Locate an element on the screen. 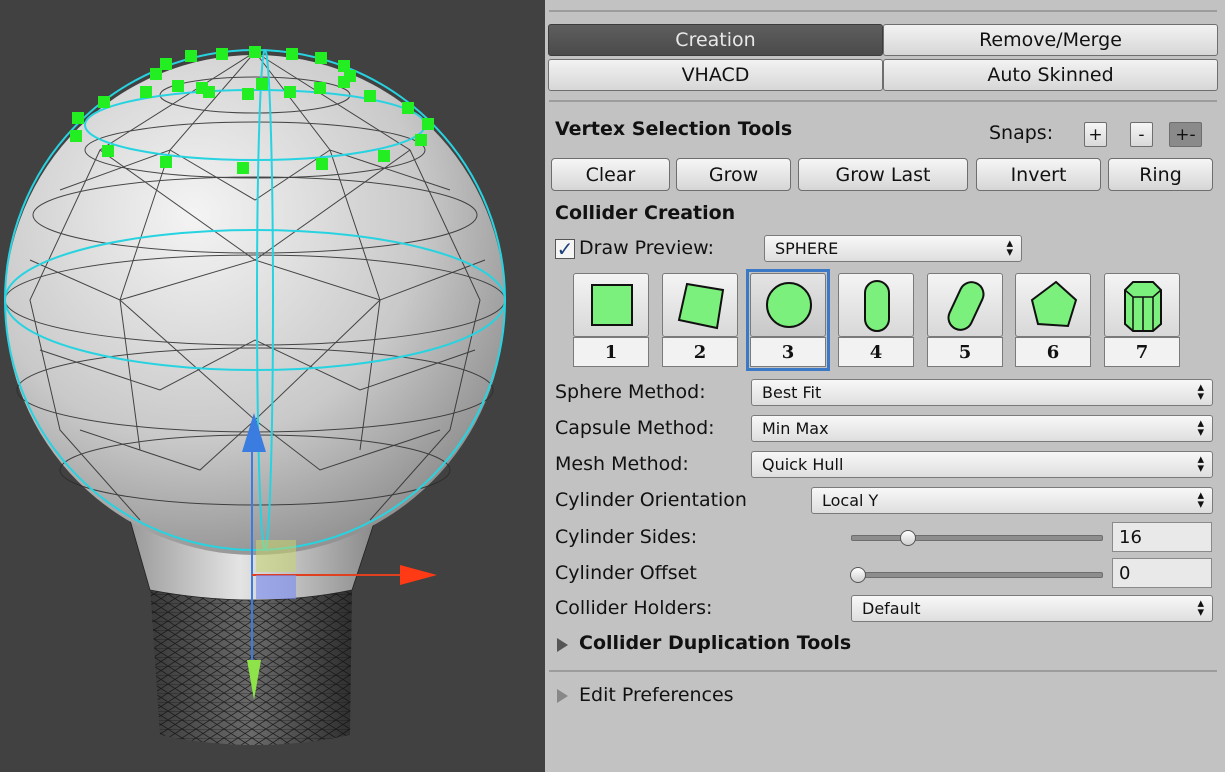 The width and height of the screenshot is (1225, 772). edit-preferences-foldout: Edit Preferences is located at coordinates (656, 695).